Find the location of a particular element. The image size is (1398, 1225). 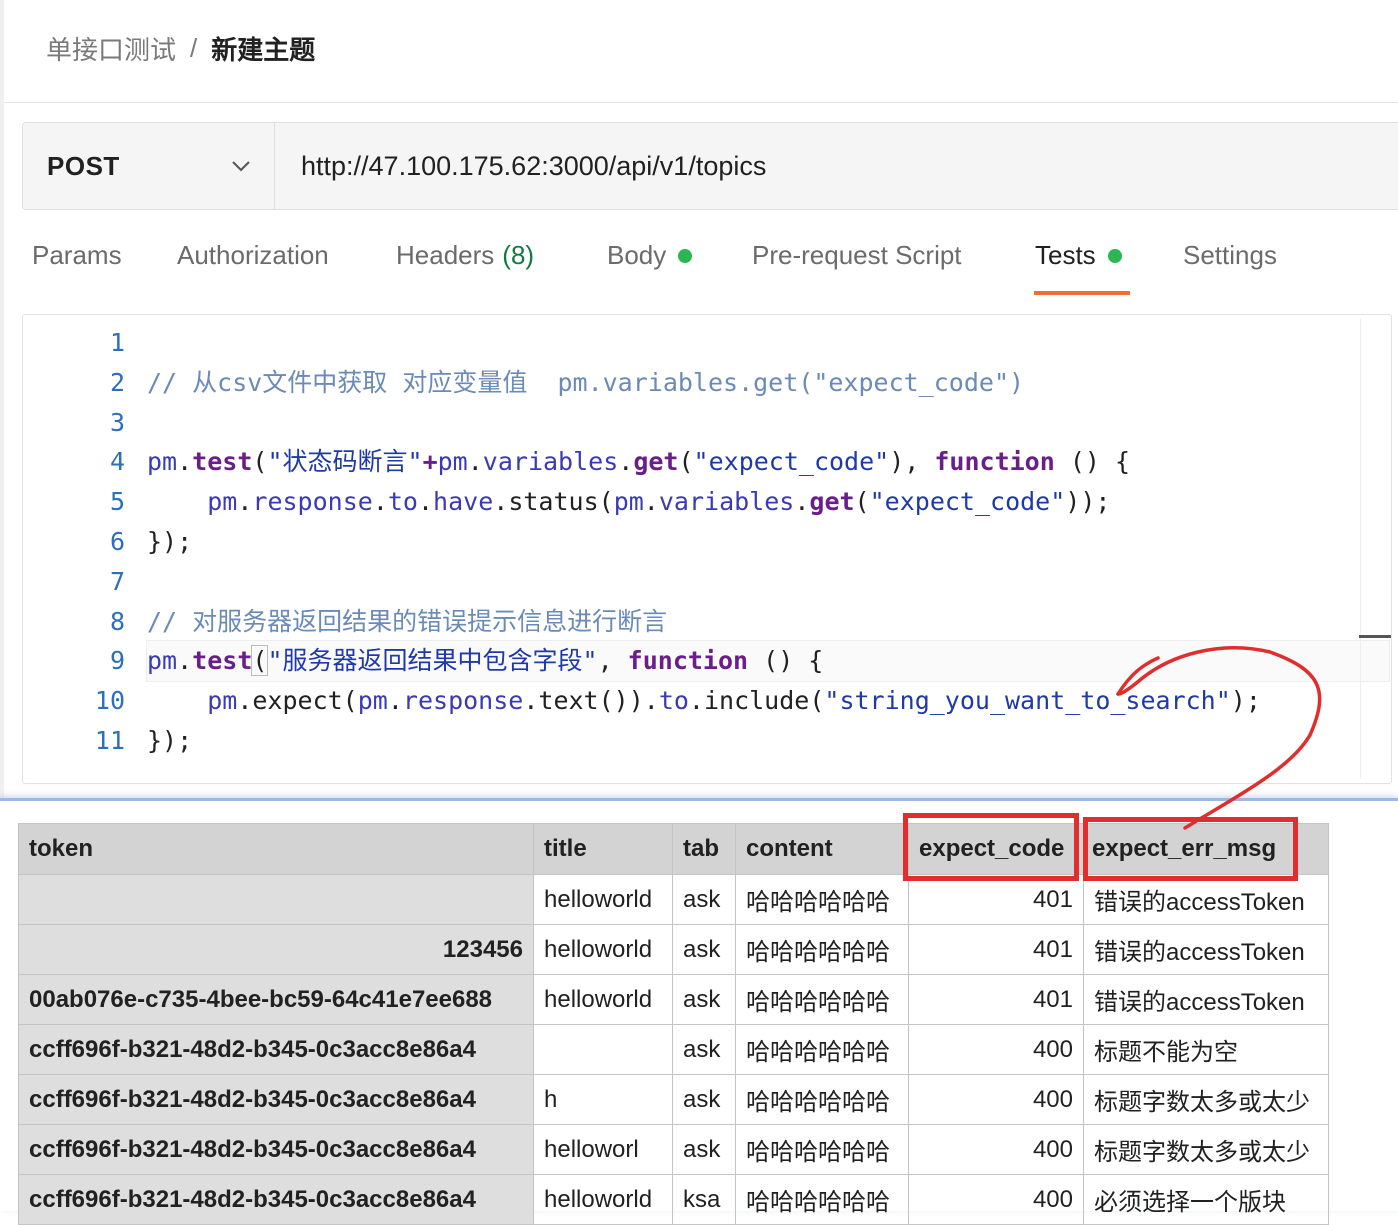

code-token: "string_you_want_to_search" is located at coordinates (1027, 701).